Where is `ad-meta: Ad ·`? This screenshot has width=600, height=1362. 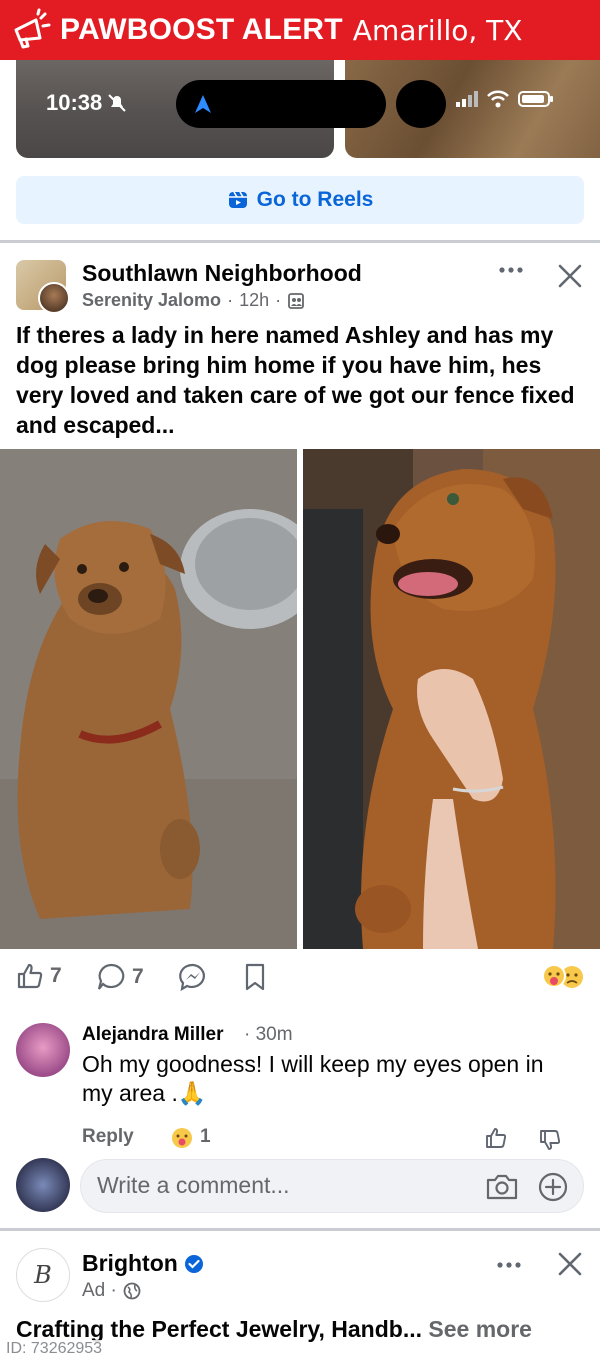 ad-meta: Ad · is located at coordinates (111, 1291).